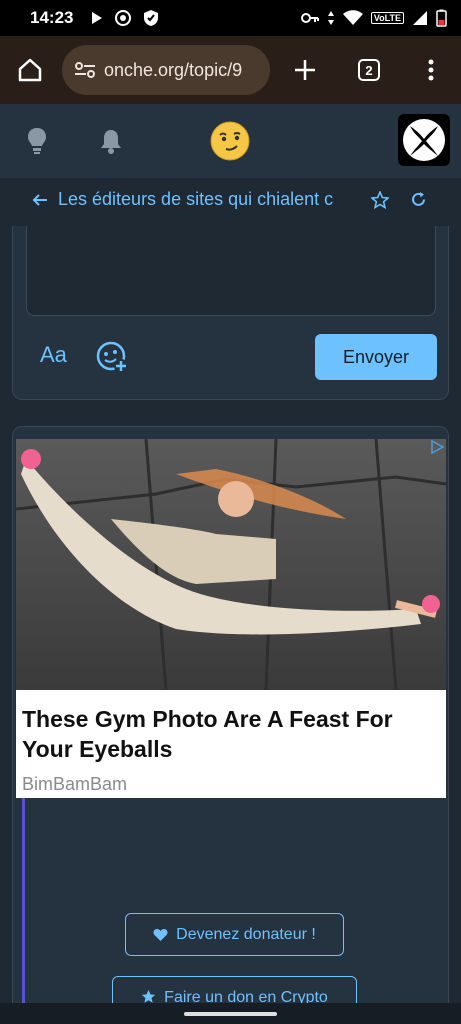  What do you see at coordinates (231, 271) in the screenshot?
I see `message-textarea` at bounding box center [231, 271].